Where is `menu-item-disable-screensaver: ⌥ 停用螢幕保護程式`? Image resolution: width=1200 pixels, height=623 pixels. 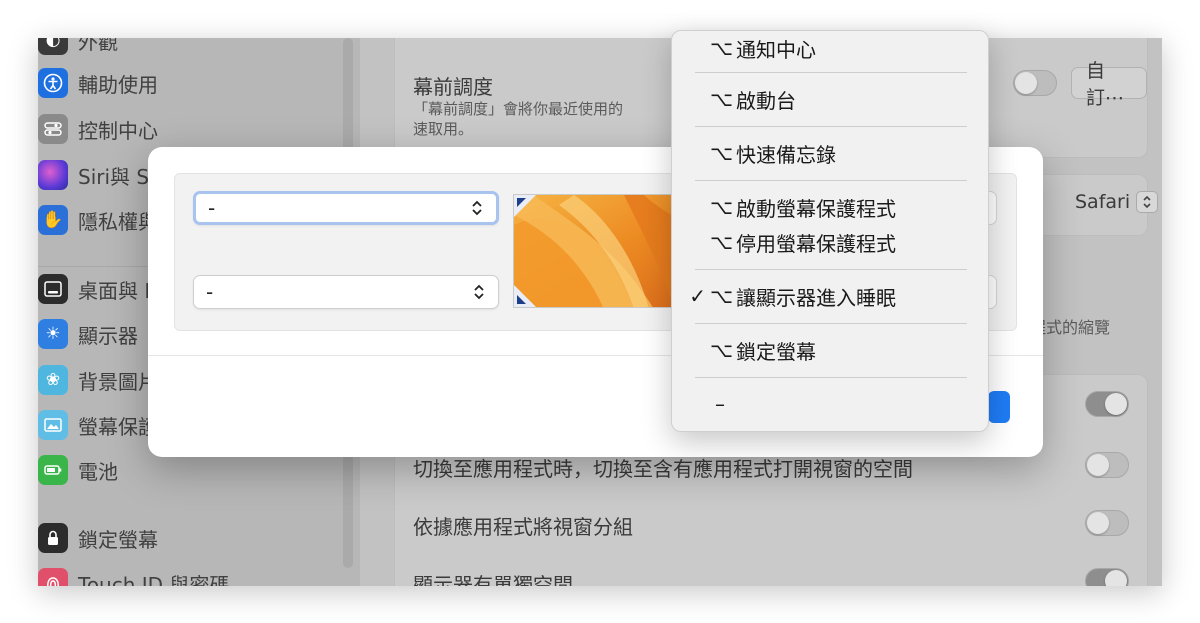 menu-item-disable-screensaver: ⌥ 停用螢幕保護程式 is located at coordinates (830, 242).